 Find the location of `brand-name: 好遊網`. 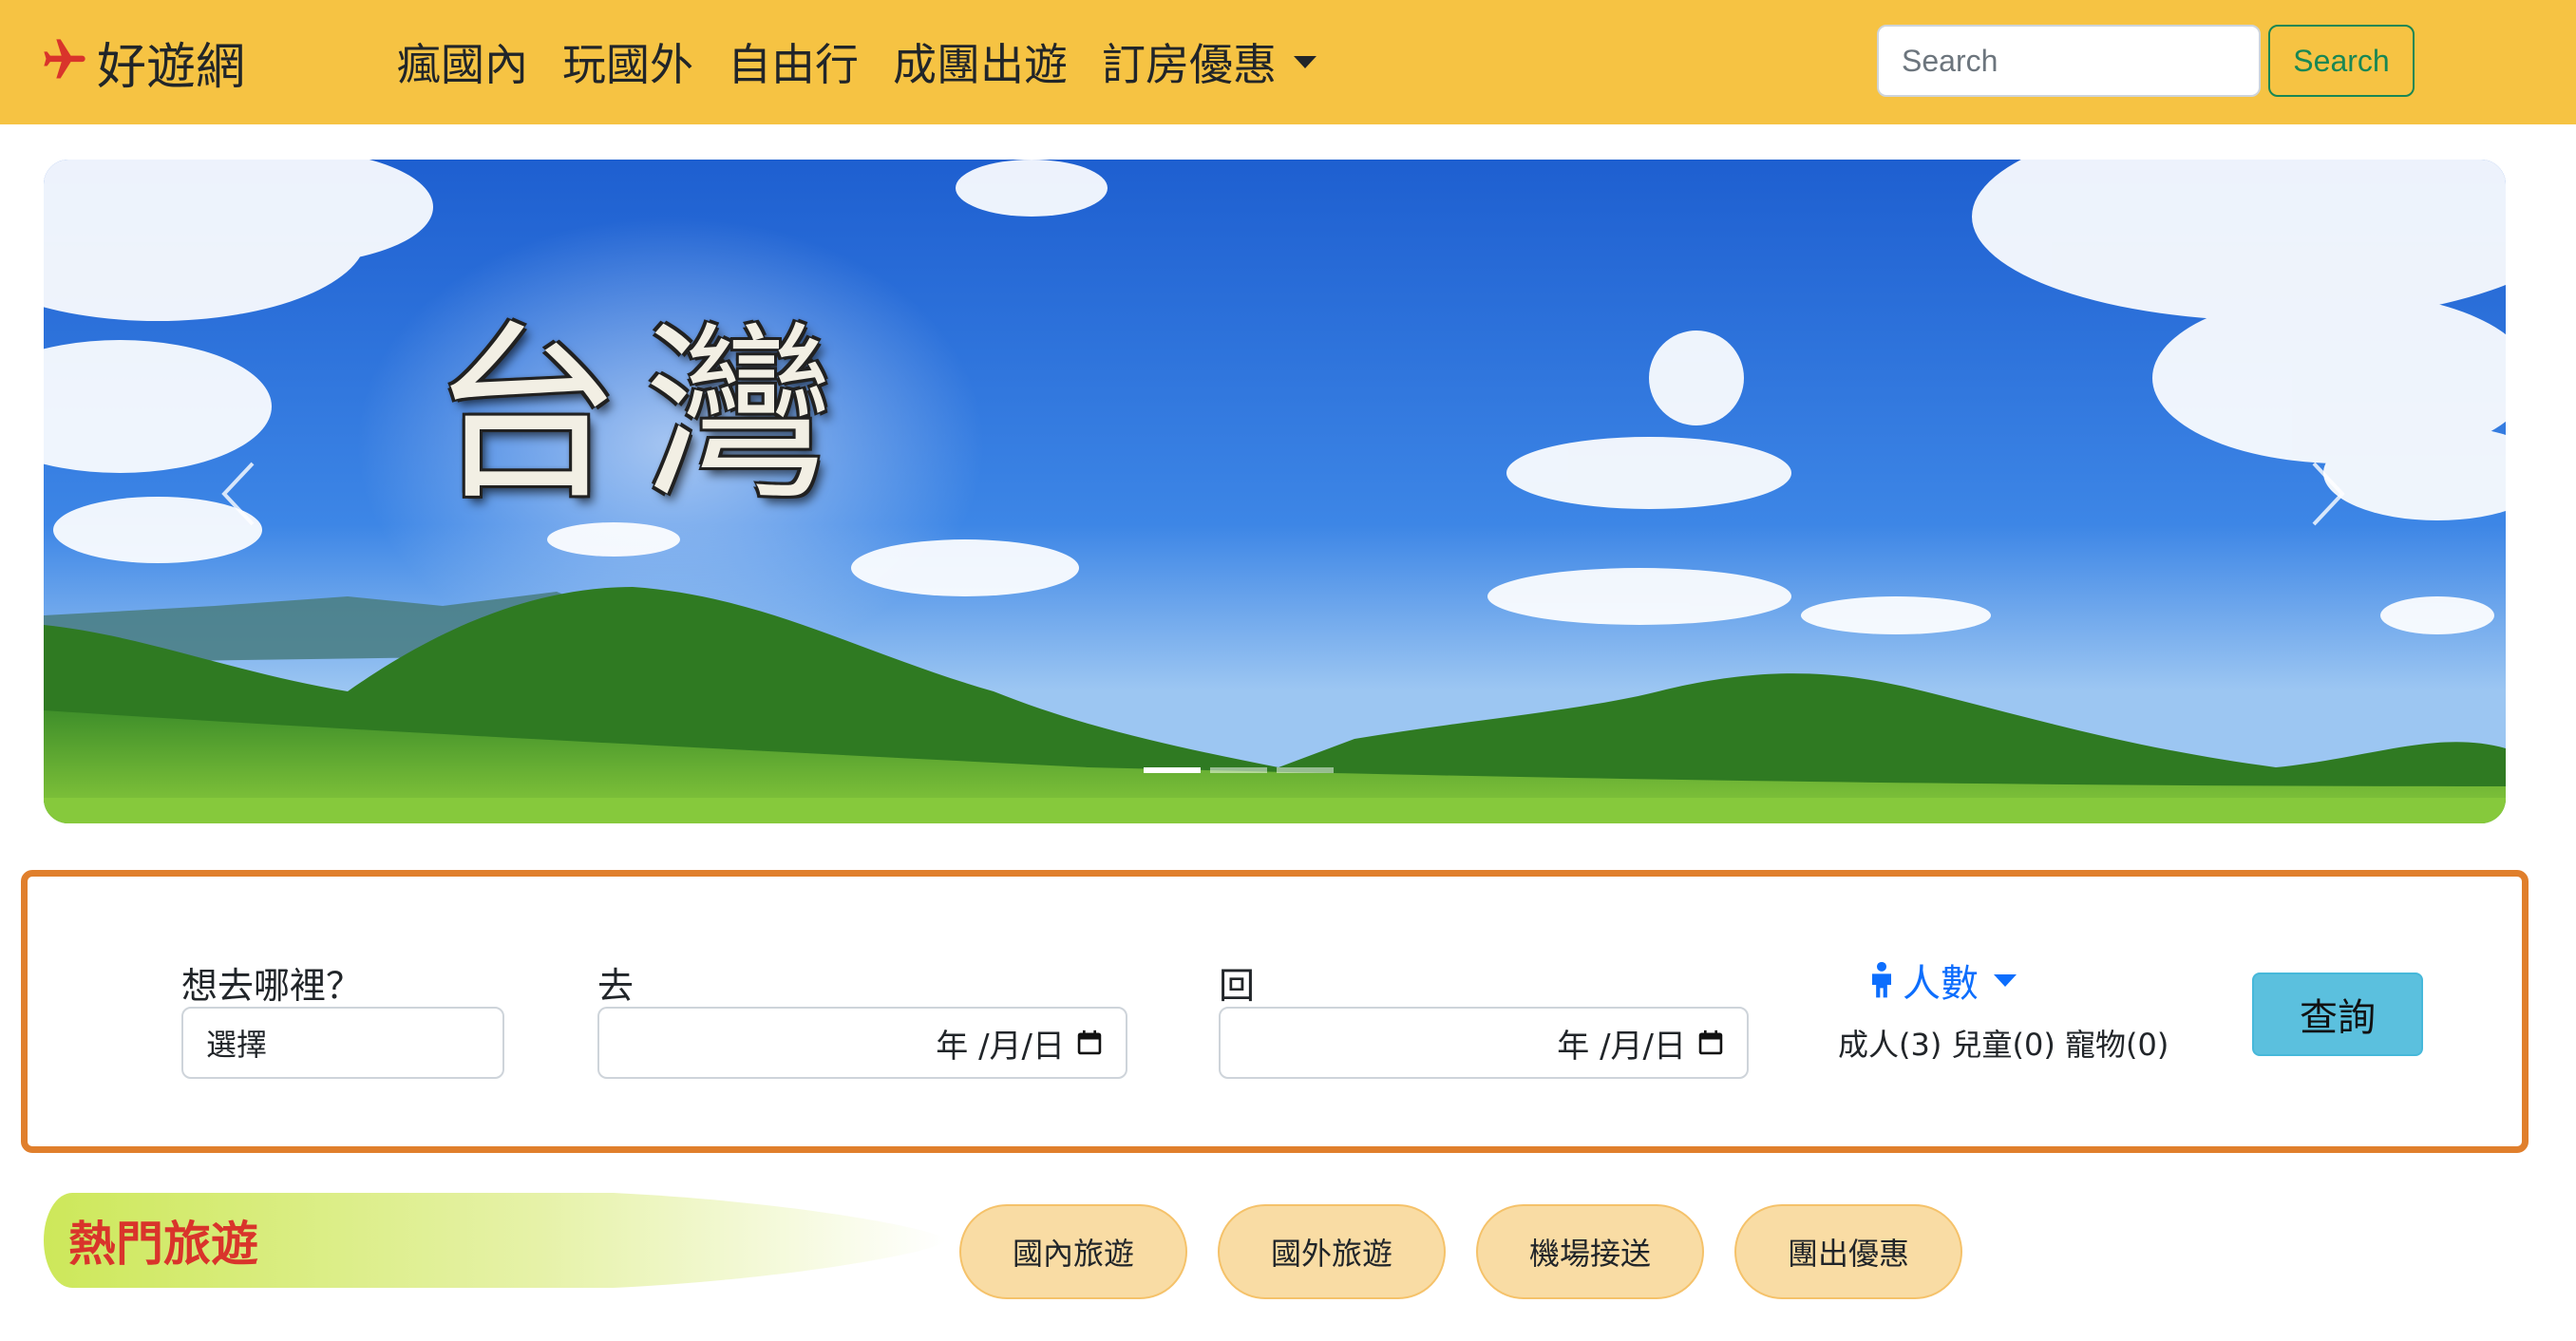

brand-name: 好遊網 is located at coordinates (171, 67).